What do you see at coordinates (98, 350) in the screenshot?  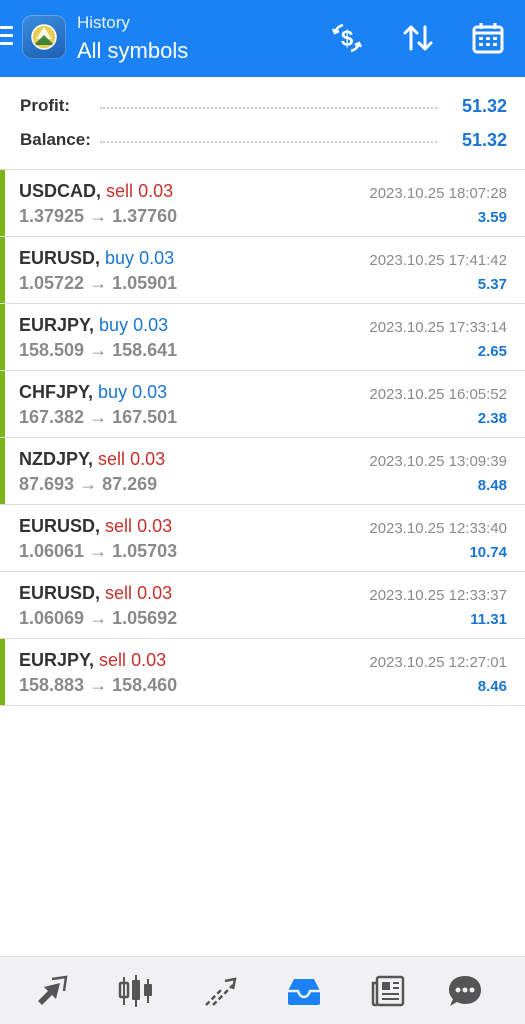 I see `deal-prices: 158.509 → 158.641` at bounding box center [98, 350].